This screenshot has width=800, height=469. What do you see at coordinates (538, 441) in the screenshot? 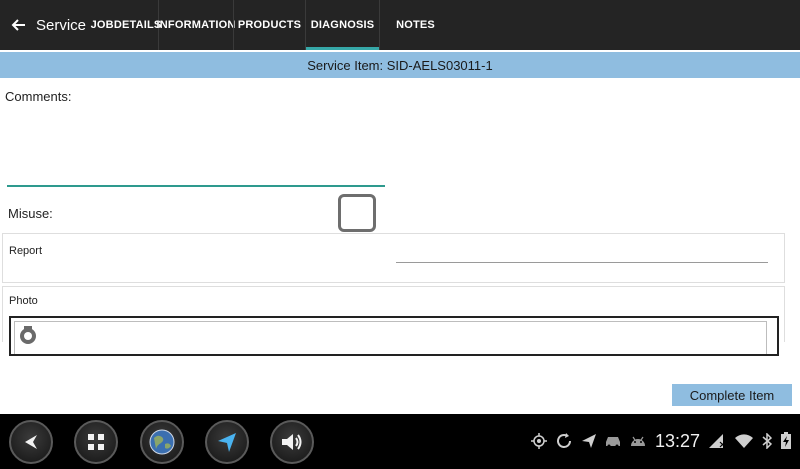
I see `gps-icon` at bounding box center [538, 441].